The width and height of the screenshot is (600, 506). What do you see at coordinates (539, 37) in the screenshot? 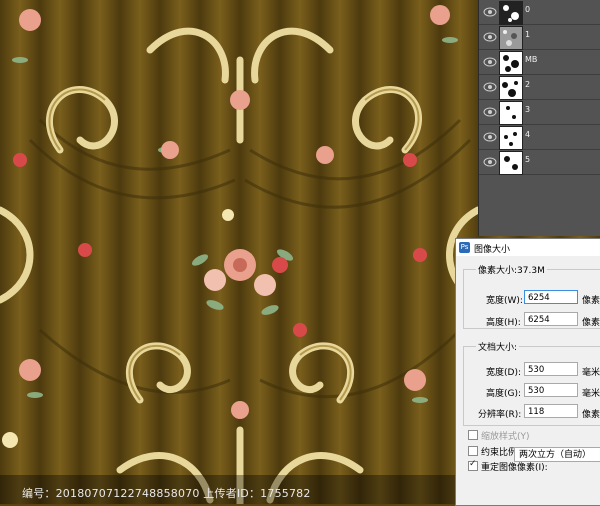
I see `layer-row: 1` at bounding box center [539, 37].